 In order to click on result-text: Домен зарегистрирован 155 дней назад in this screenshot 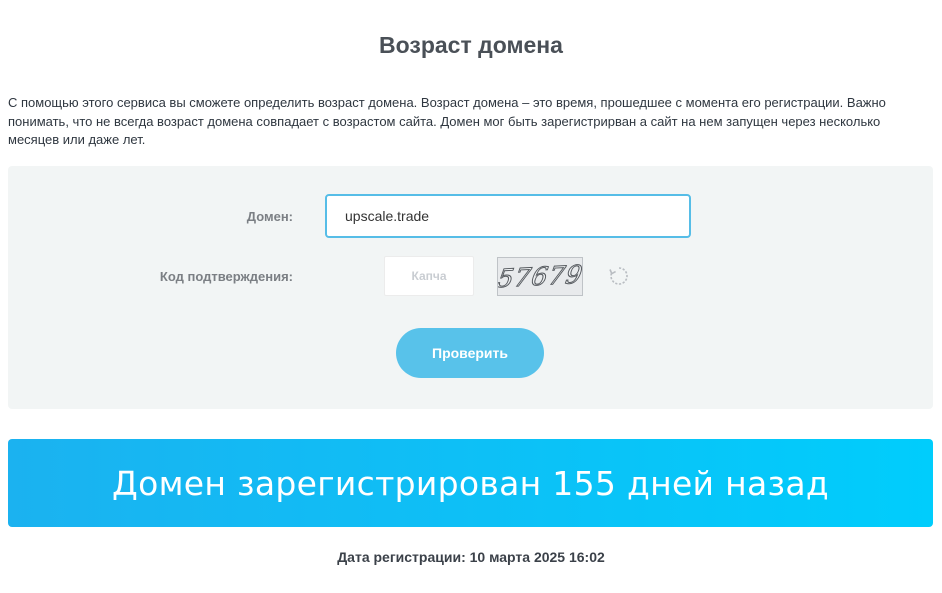, I will do `click(470, 483)`.